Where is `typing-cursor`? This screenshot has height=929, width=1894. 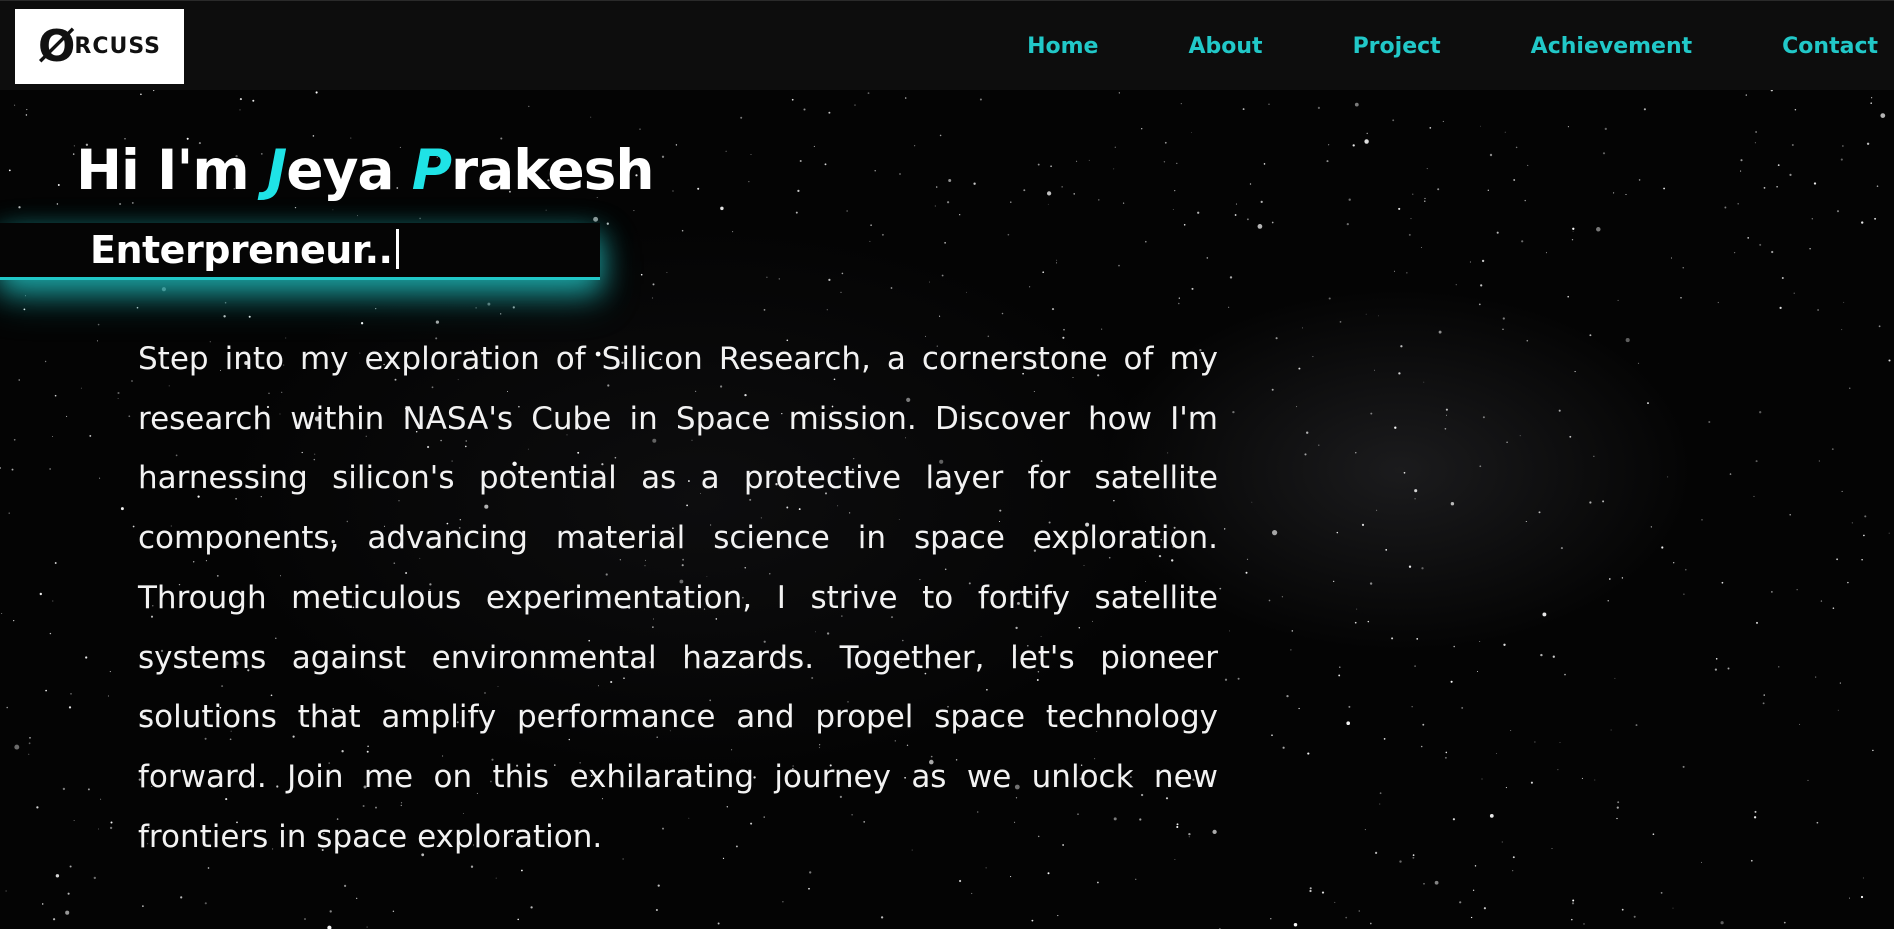
typing-cursor is located at coordinates (398, 249).